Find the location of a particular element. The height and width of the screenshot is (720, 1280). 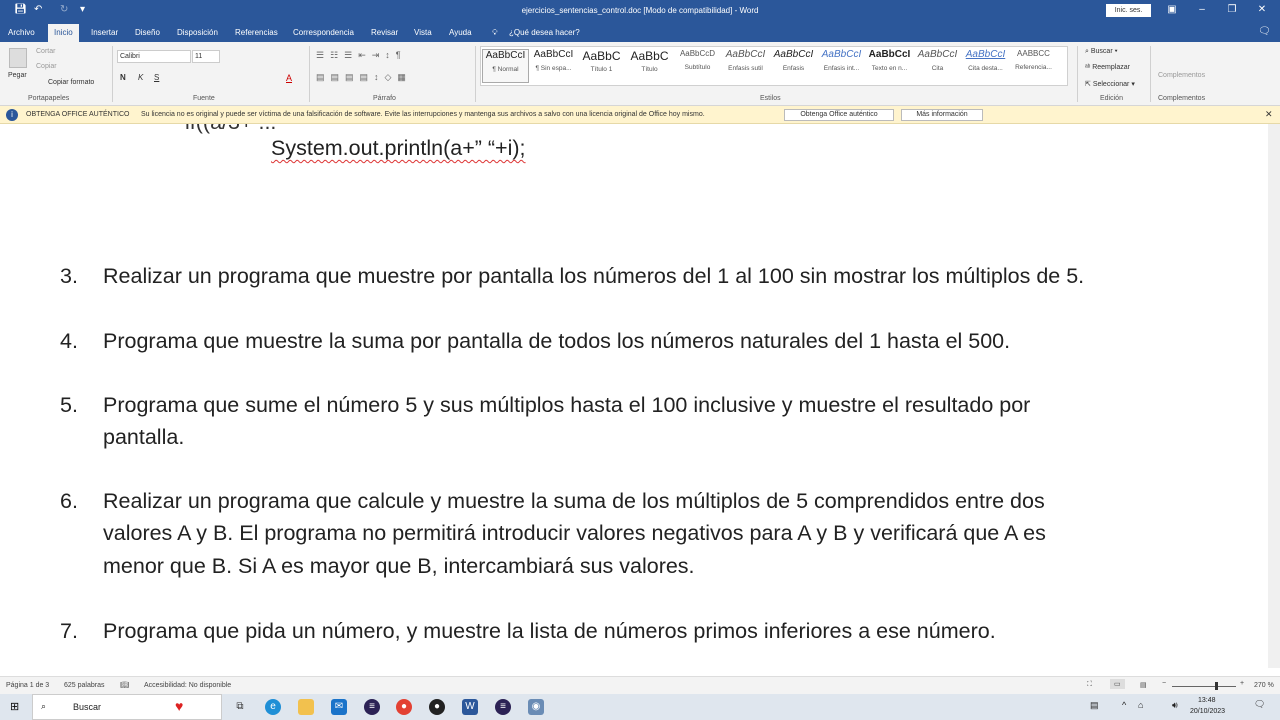

italic-button: K is located at coordinates (140, 77).